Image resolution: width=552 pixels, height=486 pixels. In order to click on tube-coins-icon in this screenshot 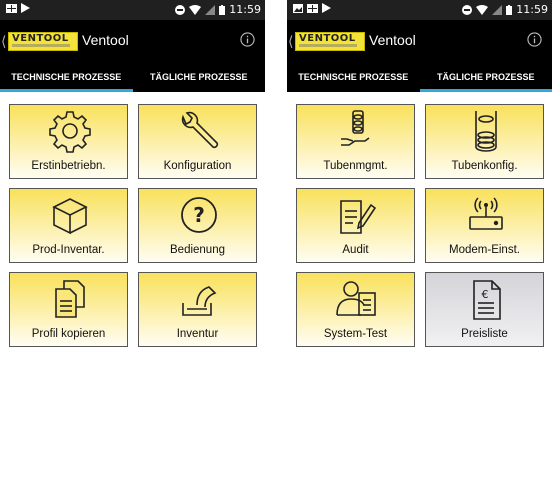, I will do `click(486, 131)`.